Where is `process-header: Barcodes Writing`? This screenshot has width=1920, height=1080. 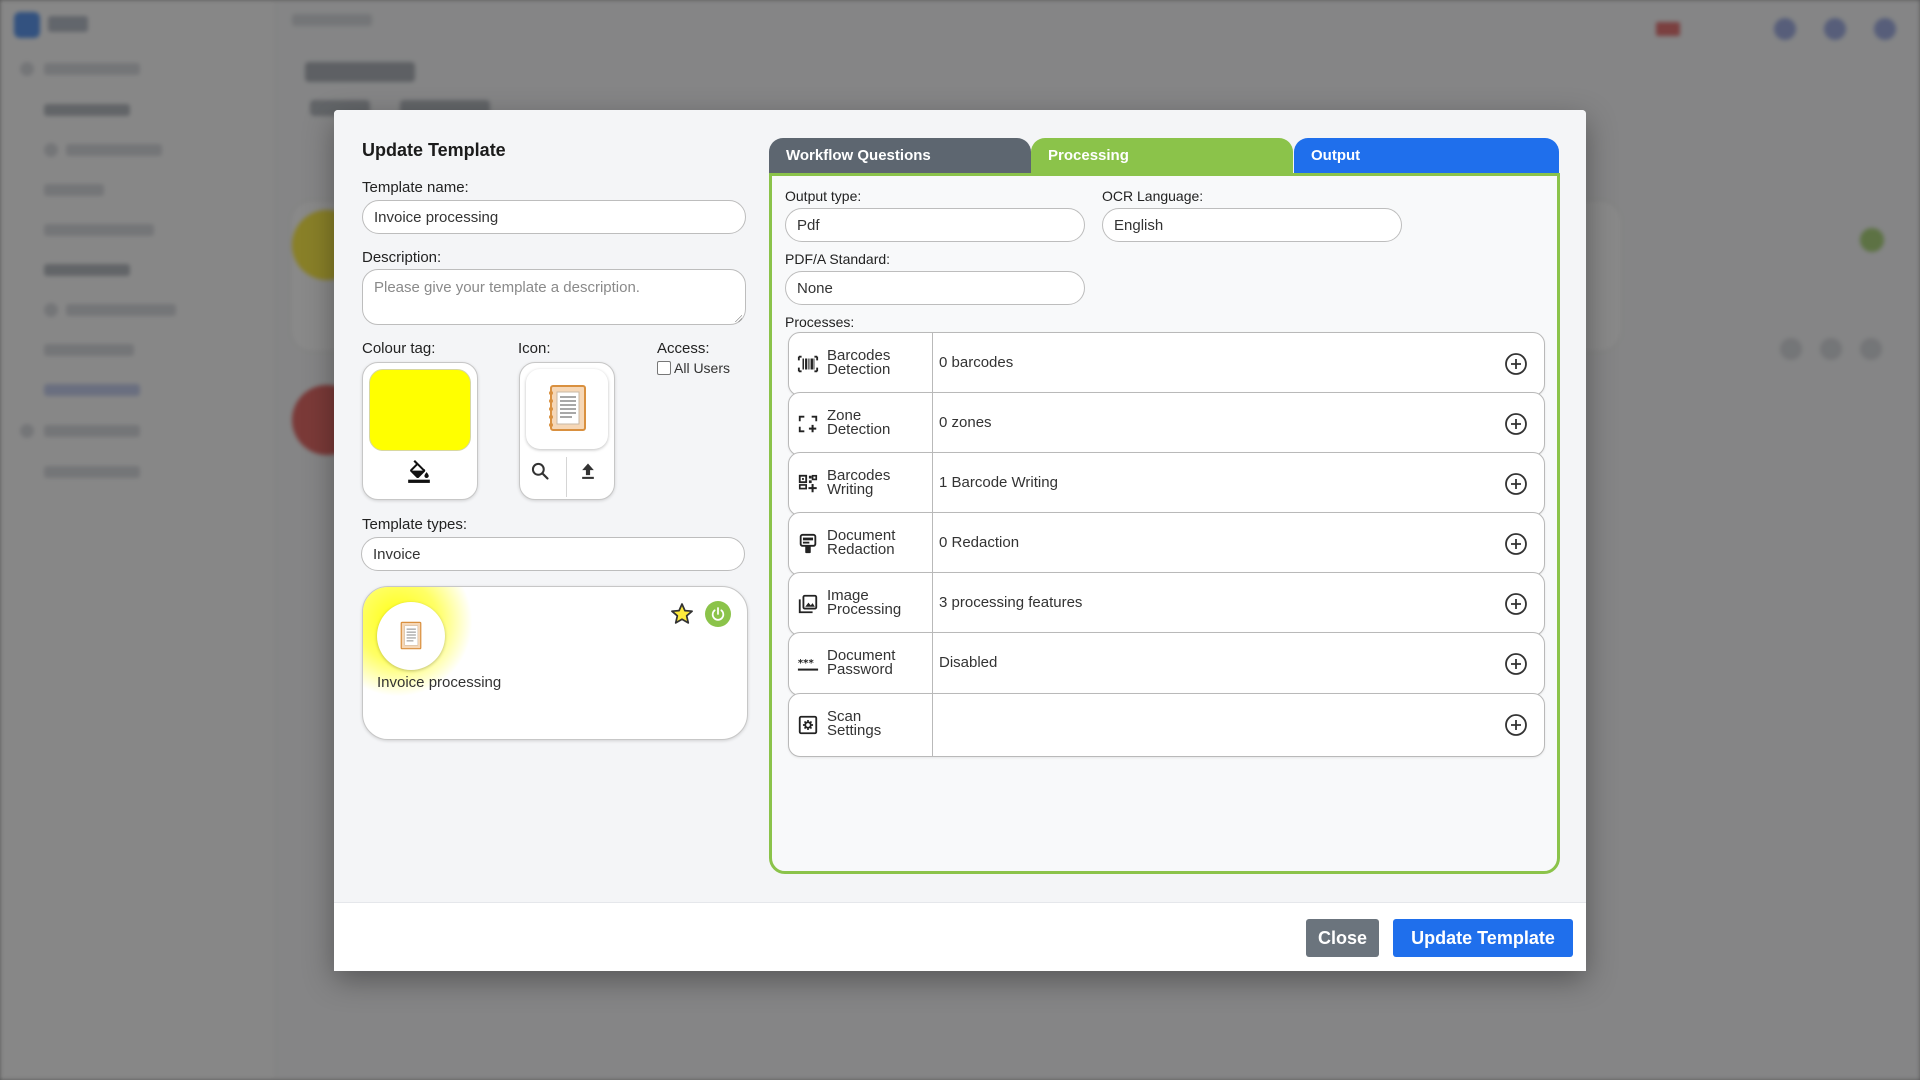
process-header: Barcodes Writing is located at coordinates (861, 484).